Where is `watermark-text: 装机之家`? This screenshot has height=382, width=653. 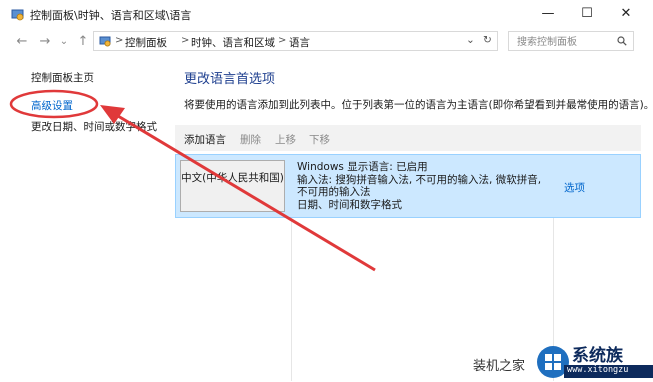
watermark-text: 装机之家 is located at coordinates (499, 366).